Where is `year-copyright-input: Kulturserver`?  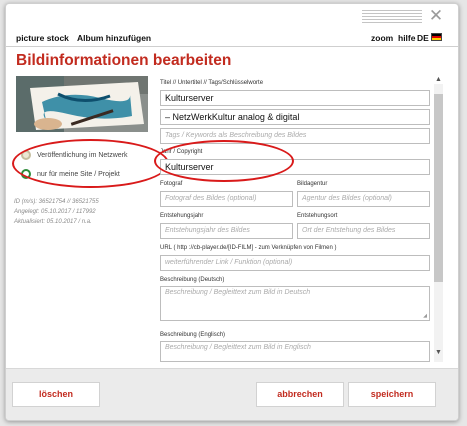
year-copyright-input: Kulturserver is located at coordinates (295, 167).